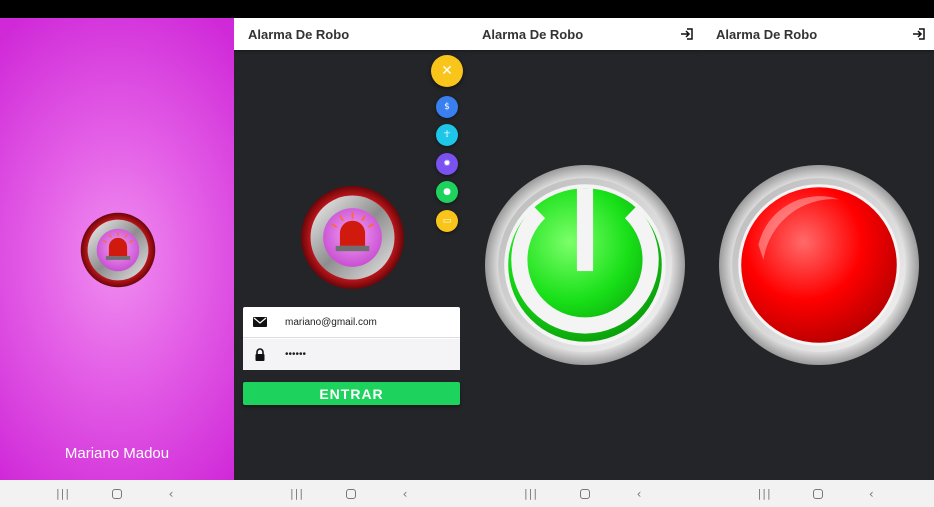 This screenshot has height=507, width=934. I want to click on fab-dollar-button: $, so click(447, 107).